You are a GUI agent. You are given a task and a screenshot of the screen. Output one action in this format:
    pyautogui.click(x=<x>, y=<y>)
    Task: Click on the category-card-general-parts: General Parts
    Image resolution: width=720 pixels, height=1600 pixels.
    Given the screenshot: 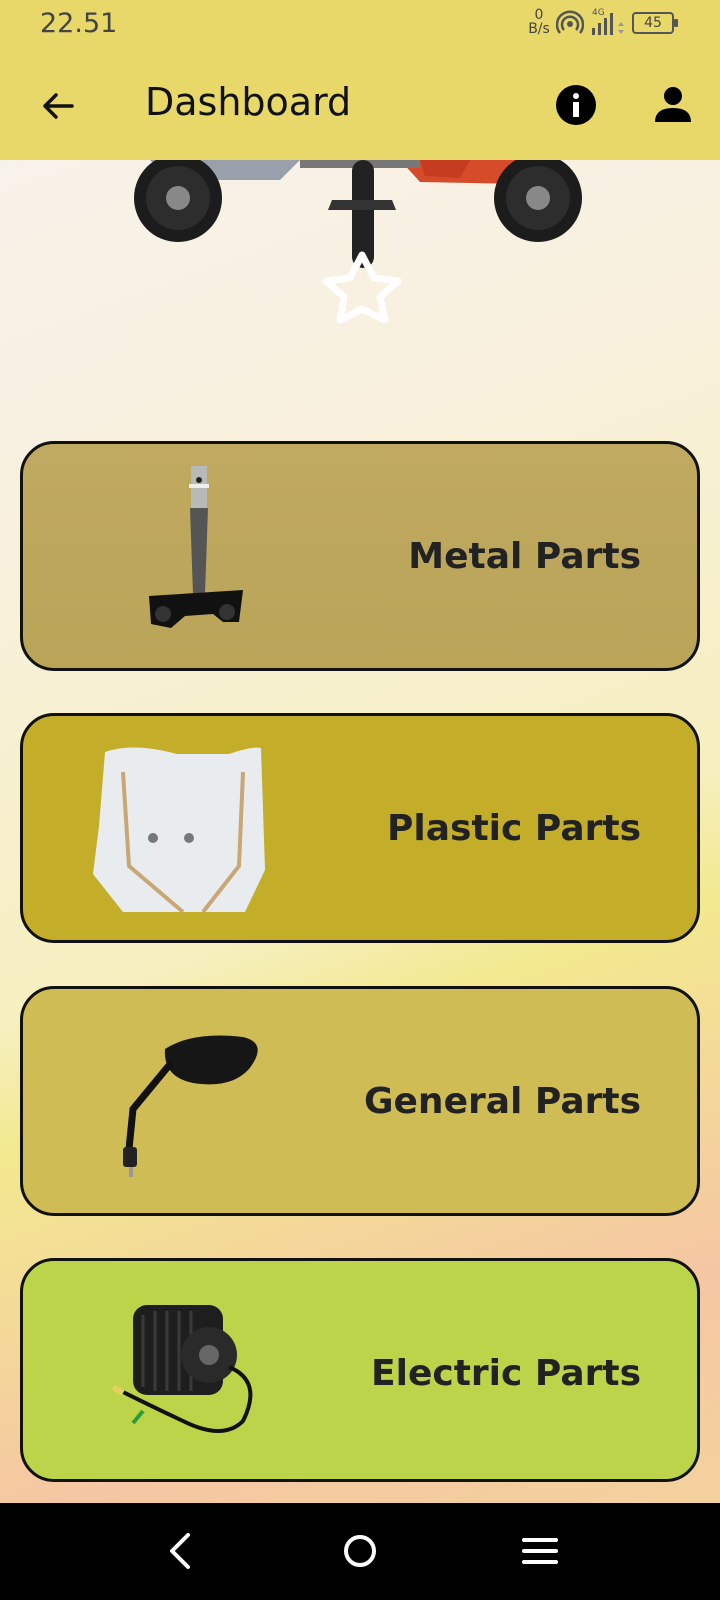 What is the action you would take?
    pyautogui.click(x=360, y=1101)
    